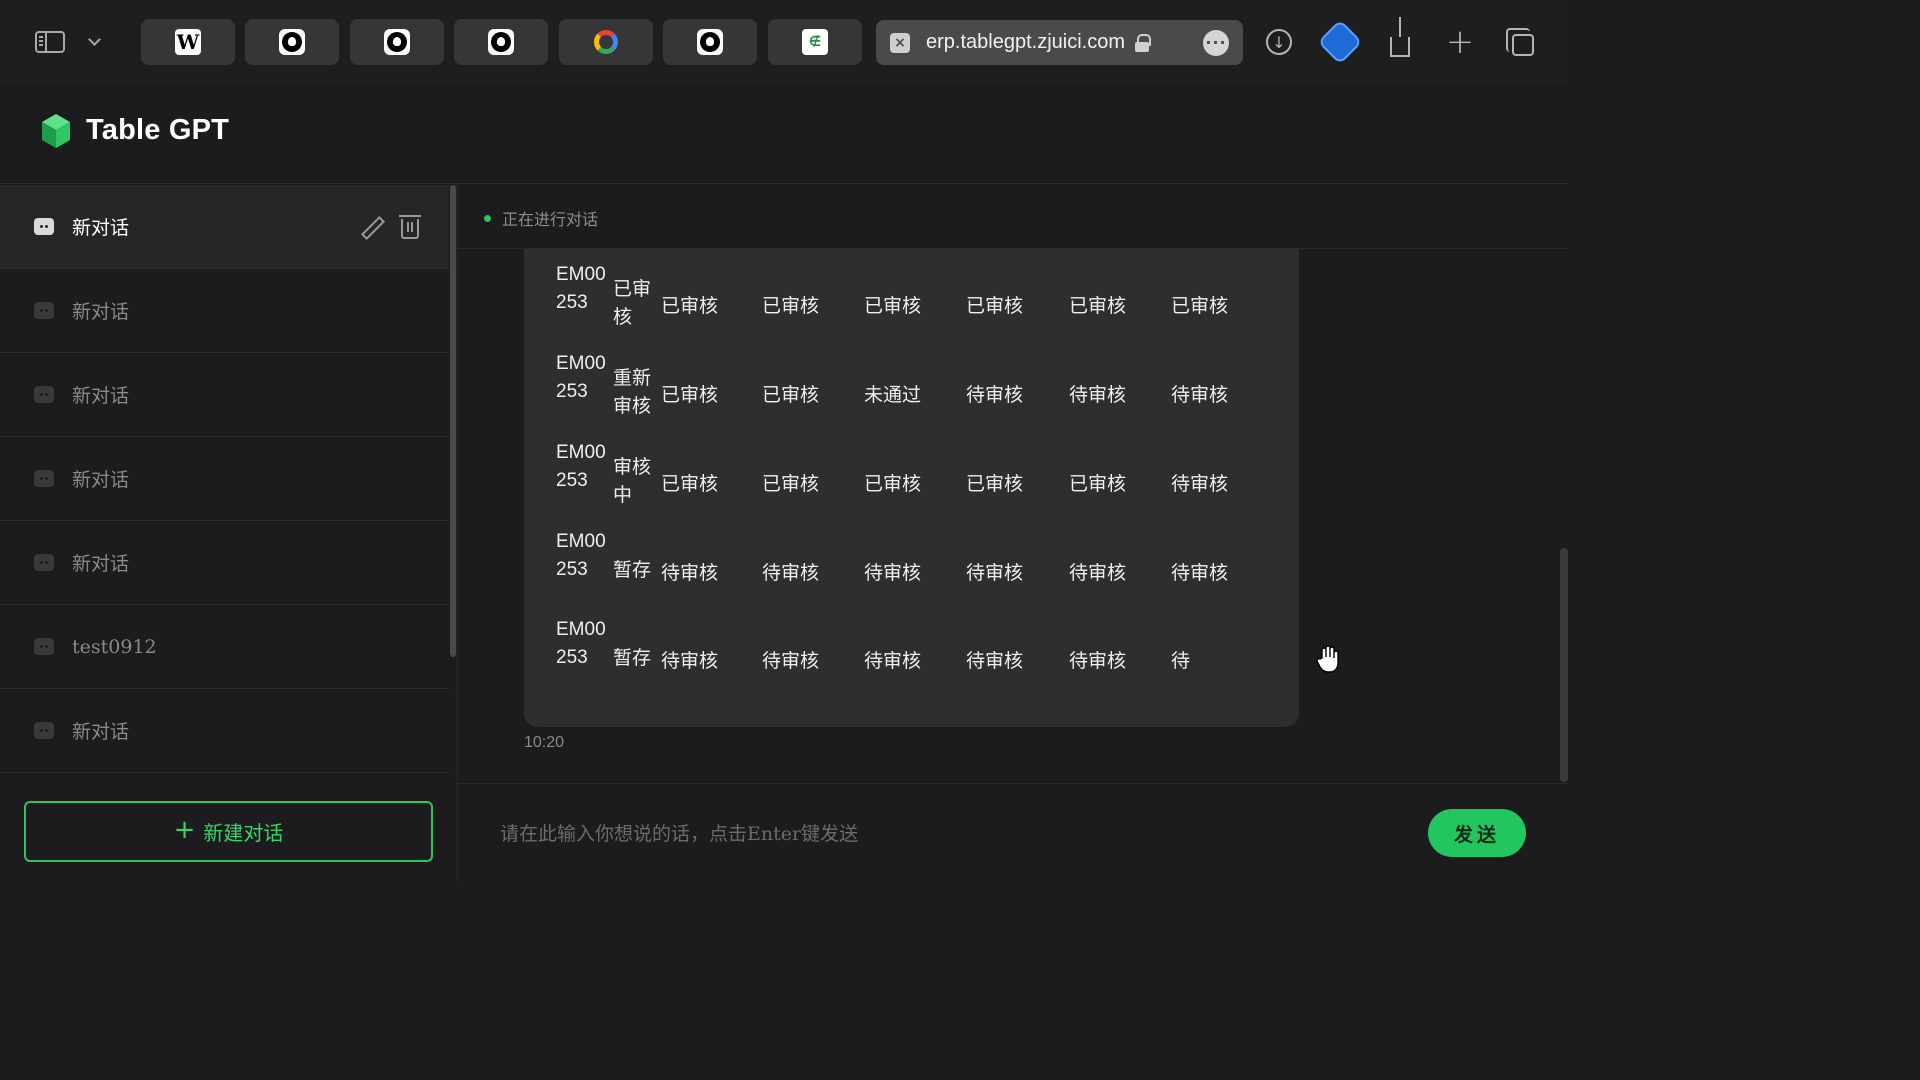 This screenshot has width=1920, height=1080. What do you see at coordinates (487, 218) in the screenshot?
I see `status-dot` at bounding box center [487, 218].